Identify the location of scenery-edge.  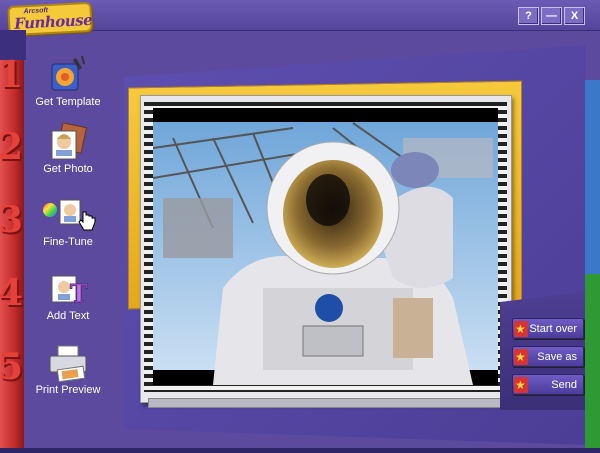
(592, 266).